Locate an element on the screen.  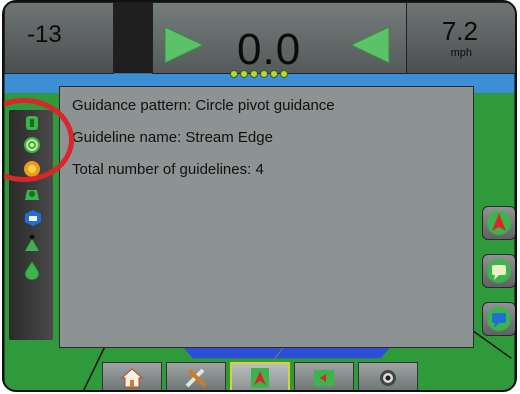
cross-track-box: -13 is located at coordinates (59, 38).